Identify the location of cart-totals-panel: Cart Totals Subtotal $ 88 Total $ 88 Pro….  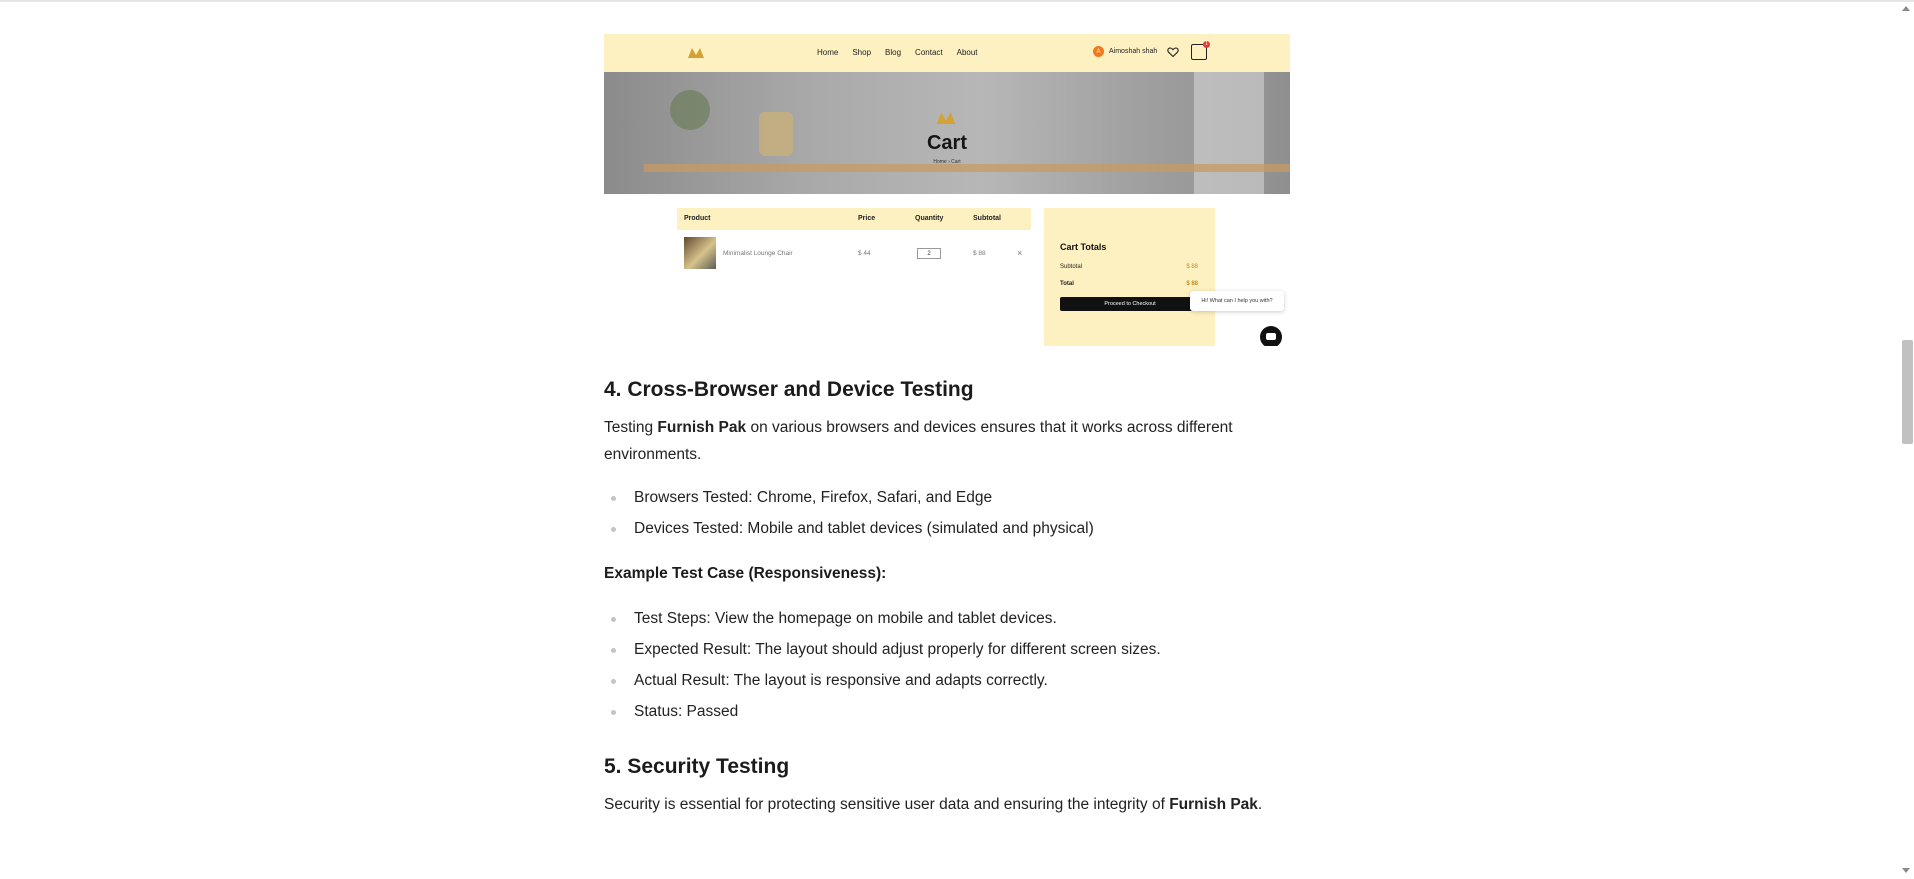
(1129, 277).